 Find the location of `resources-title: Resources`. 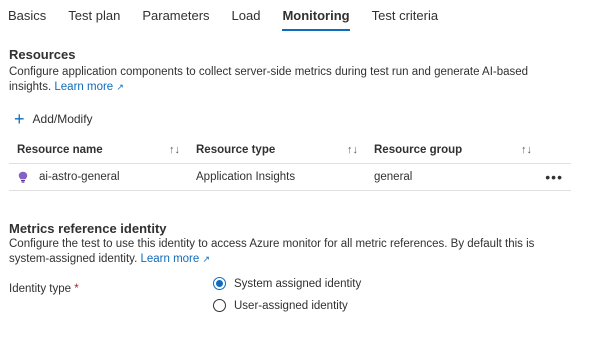

resources-title: Resources is located at coordinates (42, 54).